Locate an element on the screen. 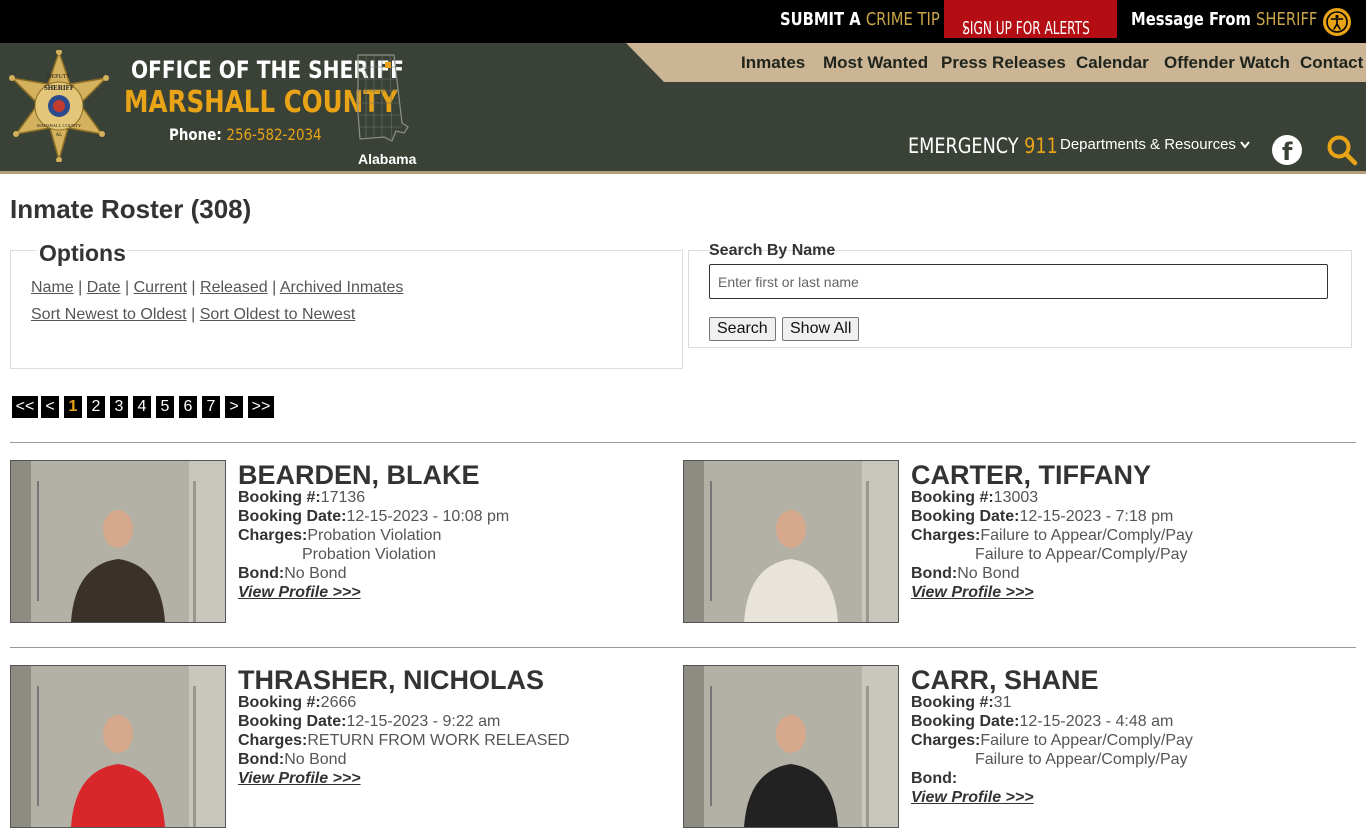  search-input is located at coordinates (1018, 281).